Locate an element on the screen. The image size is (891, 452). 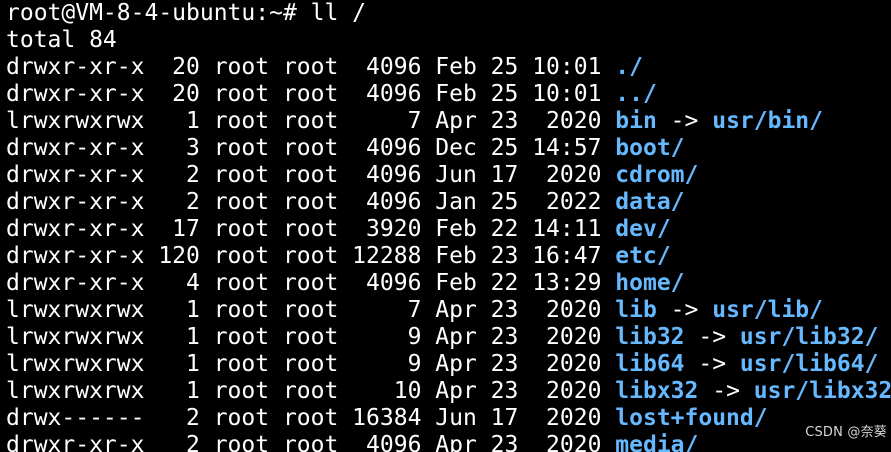
entry-metadata: drwxr-xr-x 3 root root 4096 Dec 25 14:57 is located at coordinates (311, 148).